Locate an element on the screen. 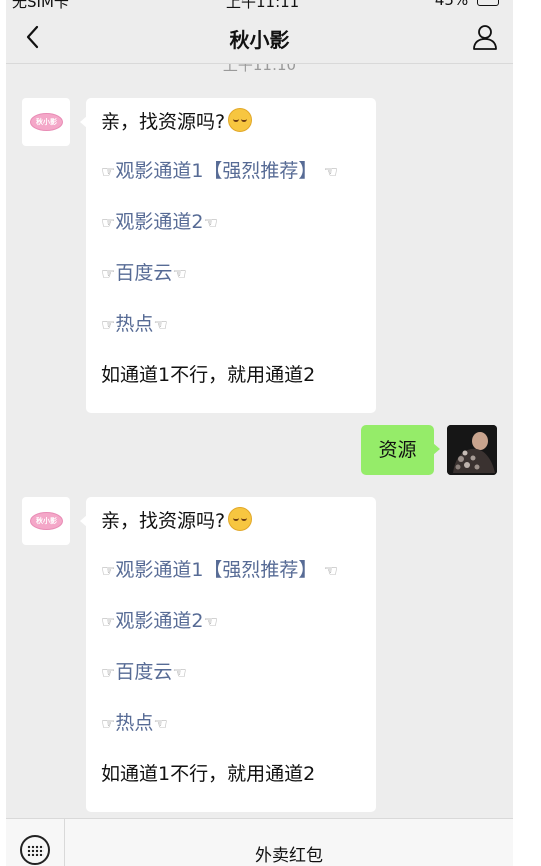  keyboard-icon is located at coordinates (35, 850).